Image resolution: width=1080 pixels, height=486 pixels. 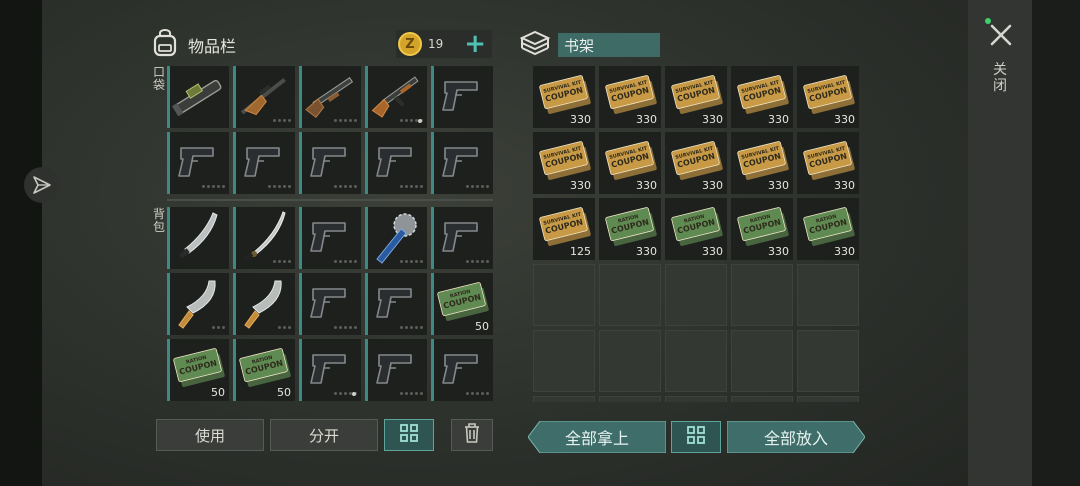 I want to click on use-button: 使用, so click(x=210, y=435).